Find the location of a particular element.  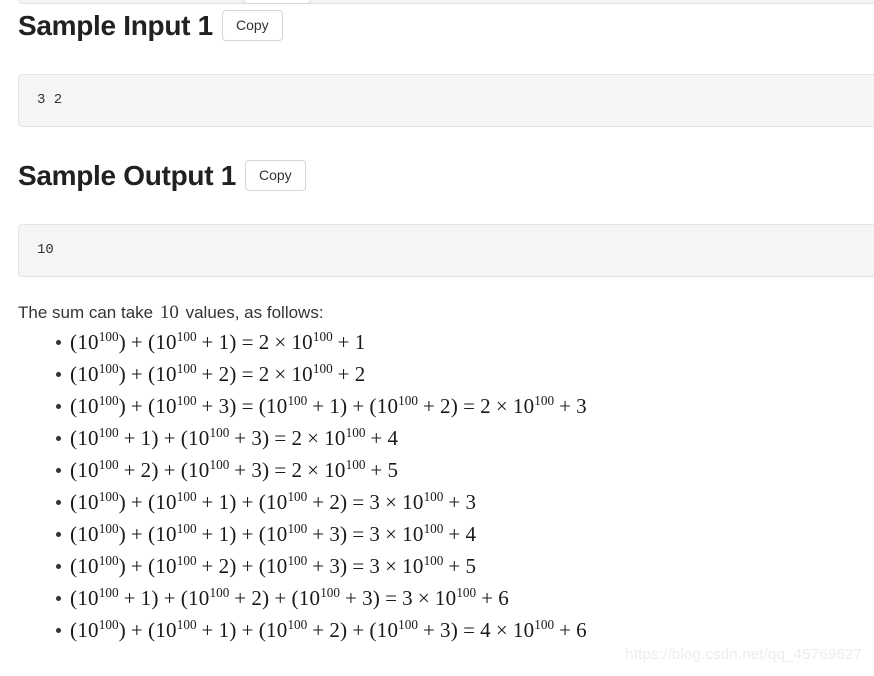

copy-button-sample-input: Copy is located at coordinates (252, 25).